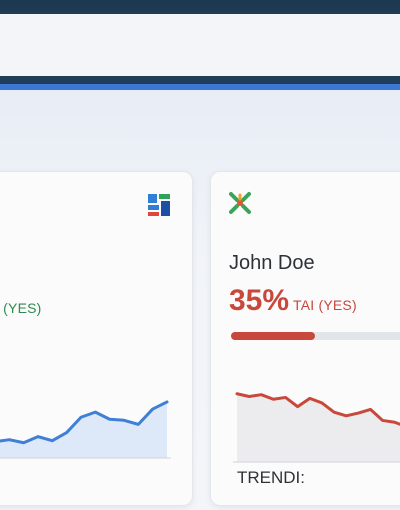 The height and width of the screenshot is (510, 400). What do you see at coordinates (259, 300) in the screenshot?
I see `percent-value: 35%` at bounding box center [259, 300].